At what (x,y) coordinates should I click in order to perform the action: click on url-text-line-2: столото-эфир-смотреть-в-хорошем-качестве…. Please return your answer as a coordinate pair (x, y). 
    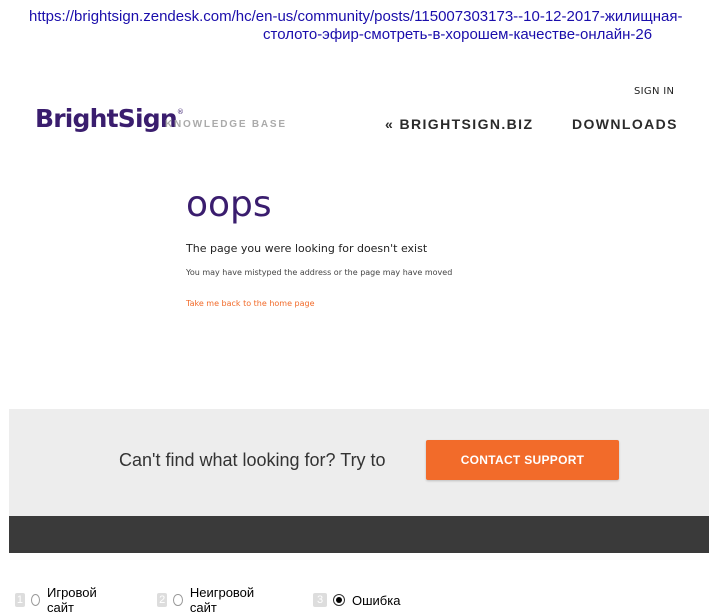
    Looking at the image, I should click on (458, 34).